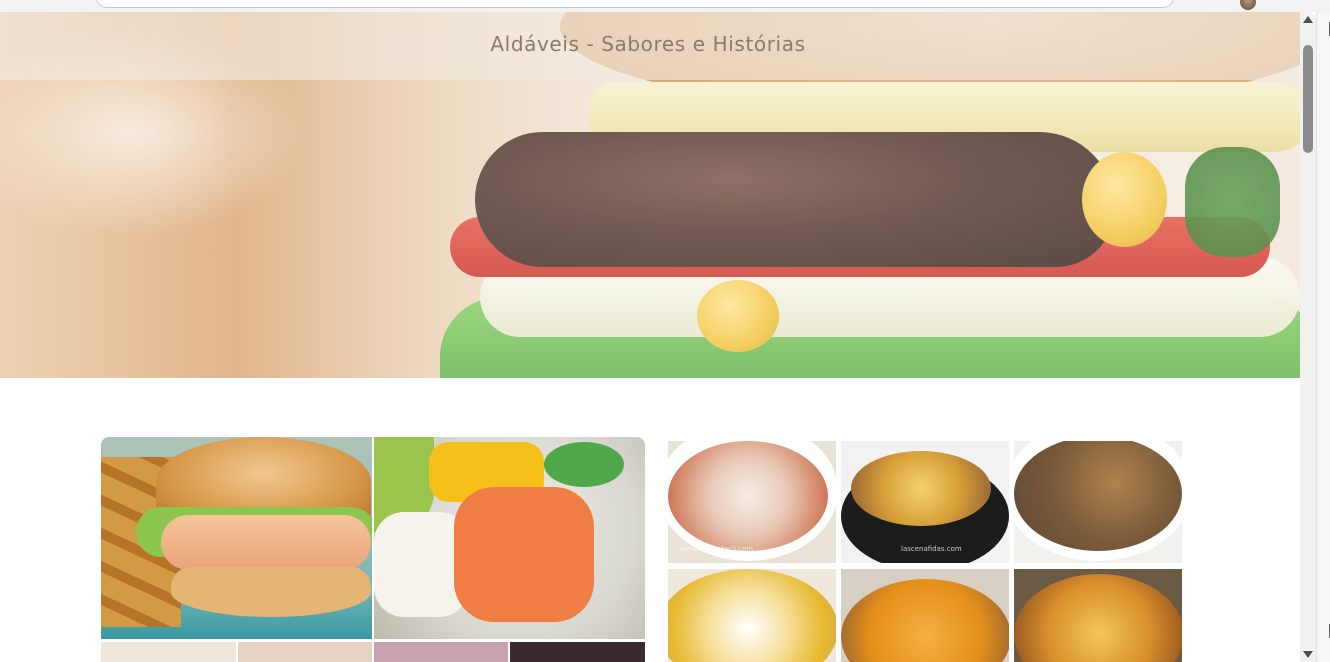  Describe the element at coordinates (1248, 5) in the screenshot. I see `profile-avatar` at that location.